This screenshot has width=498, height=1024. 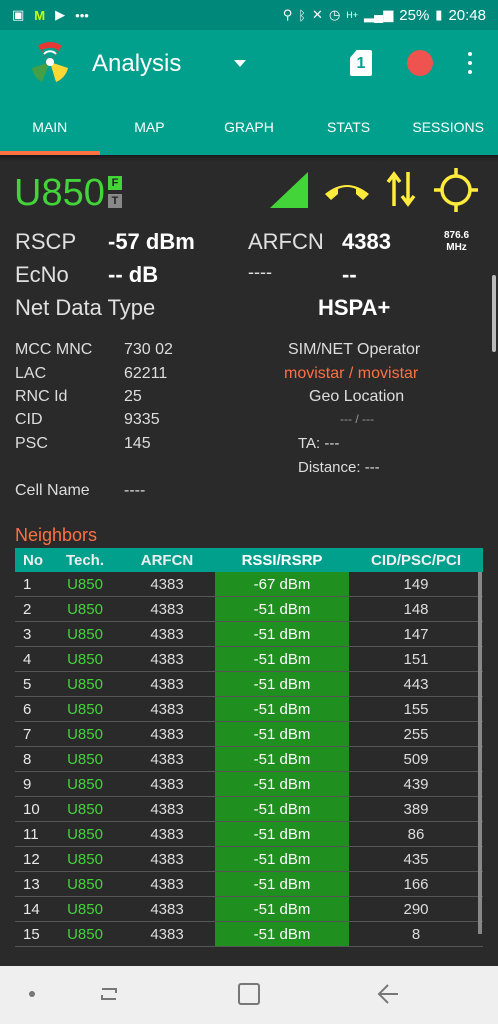 I want to click on back-icon, so click(x=388, y=994).